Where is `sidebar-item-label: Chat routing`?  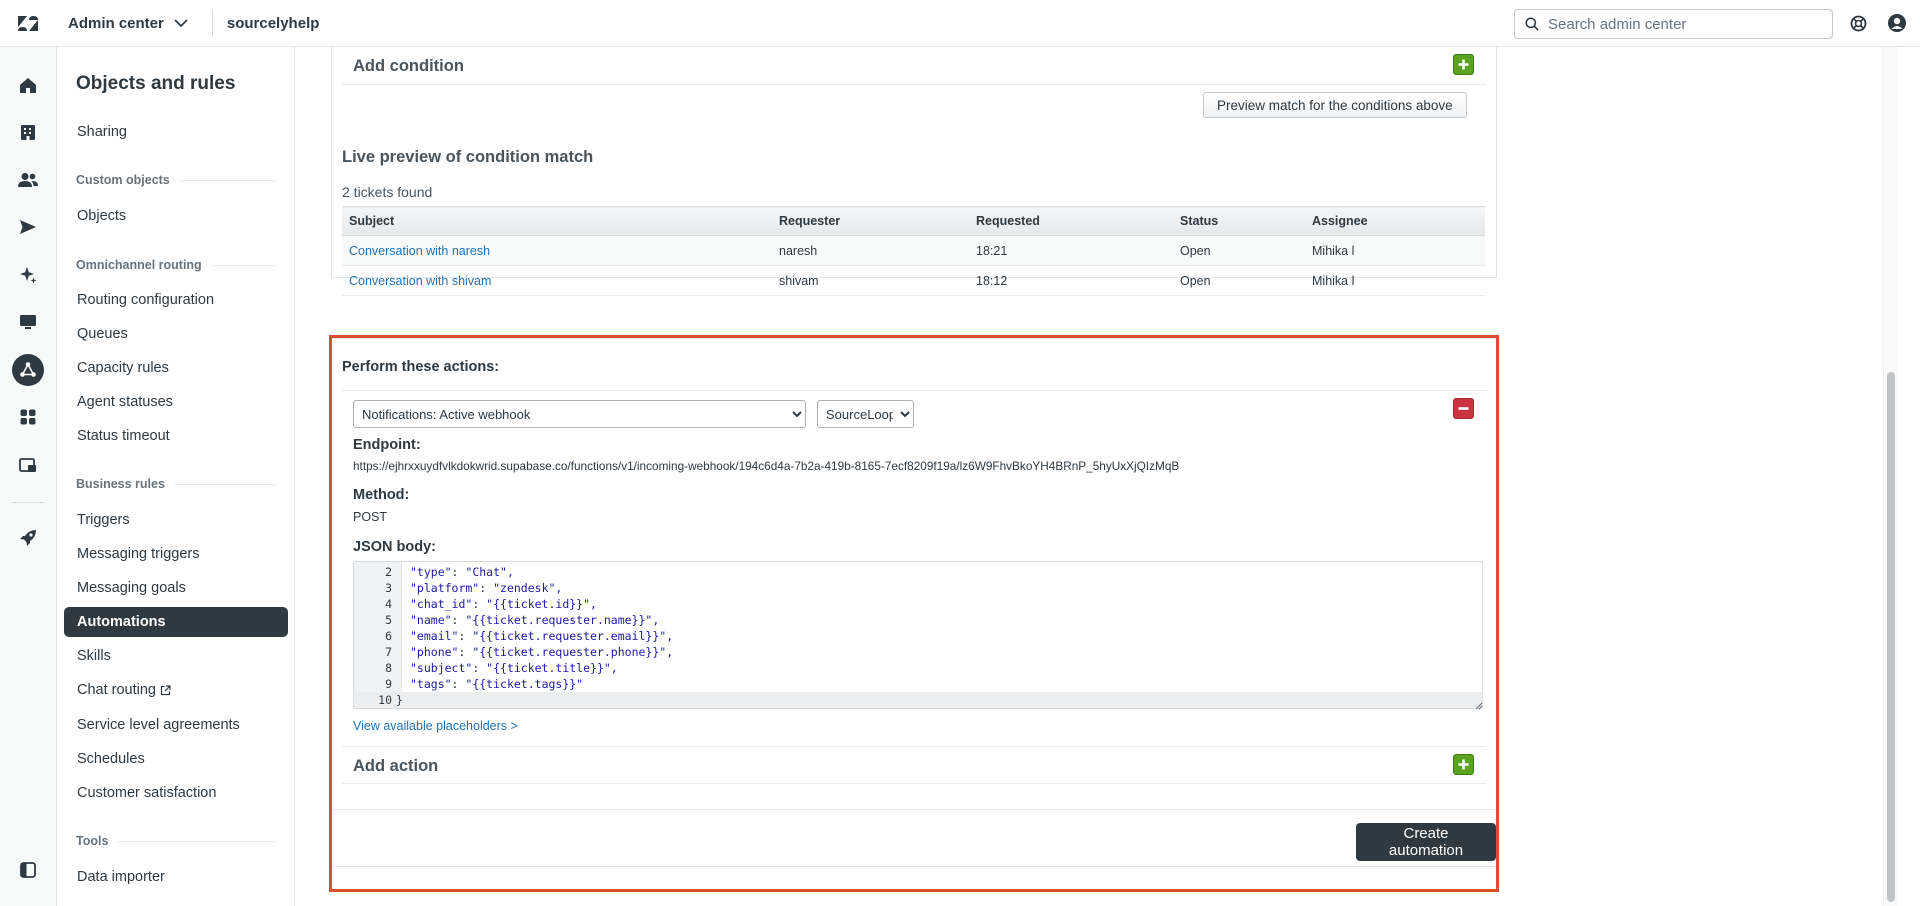 sidebar-item-label: Chat routing is located at coordinates (116, 690).